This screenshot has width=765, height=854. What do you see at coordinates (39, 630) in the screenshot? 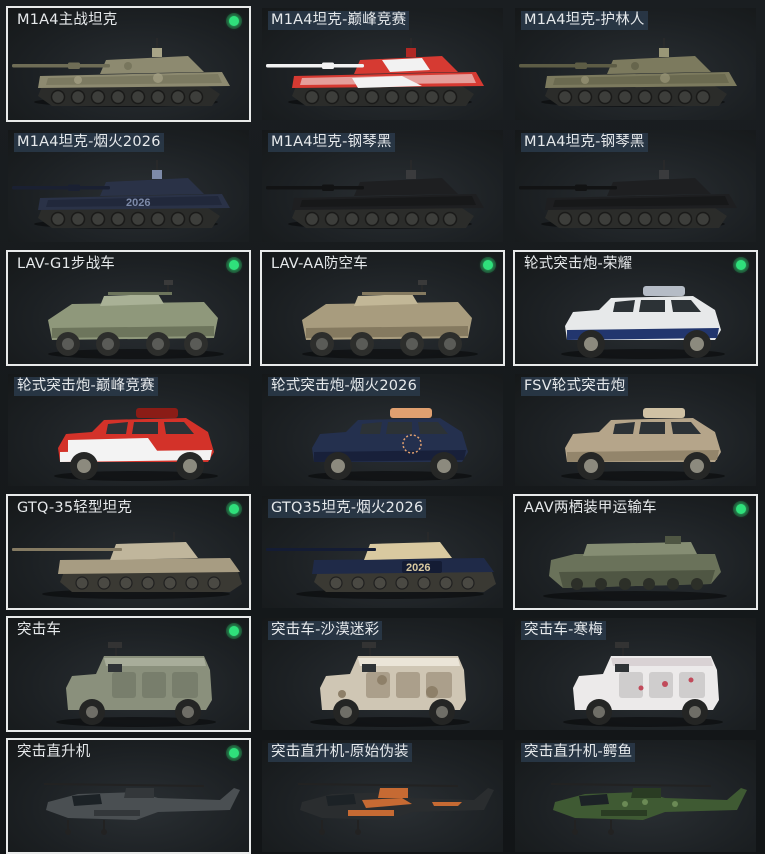
I see `vehicle-name: 突击车` at bounding box center [39, 630].